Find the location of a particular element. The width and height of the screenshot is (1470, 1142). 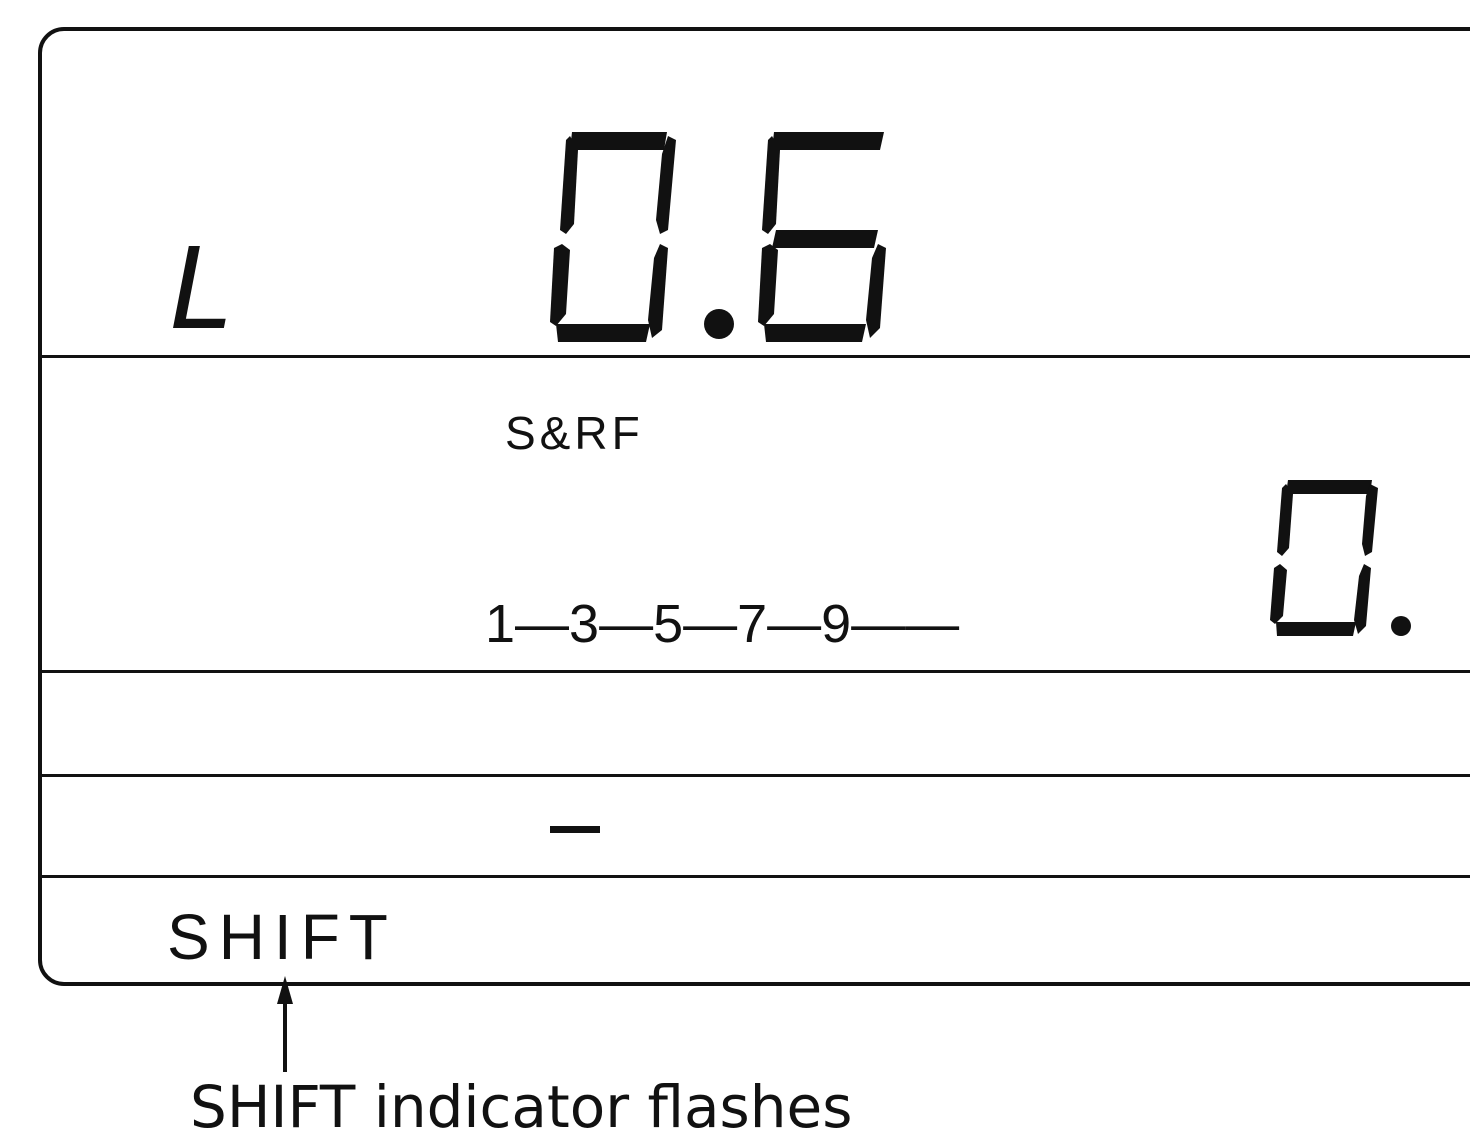

mode-label: S&RF is located at coordinates (574, 433).